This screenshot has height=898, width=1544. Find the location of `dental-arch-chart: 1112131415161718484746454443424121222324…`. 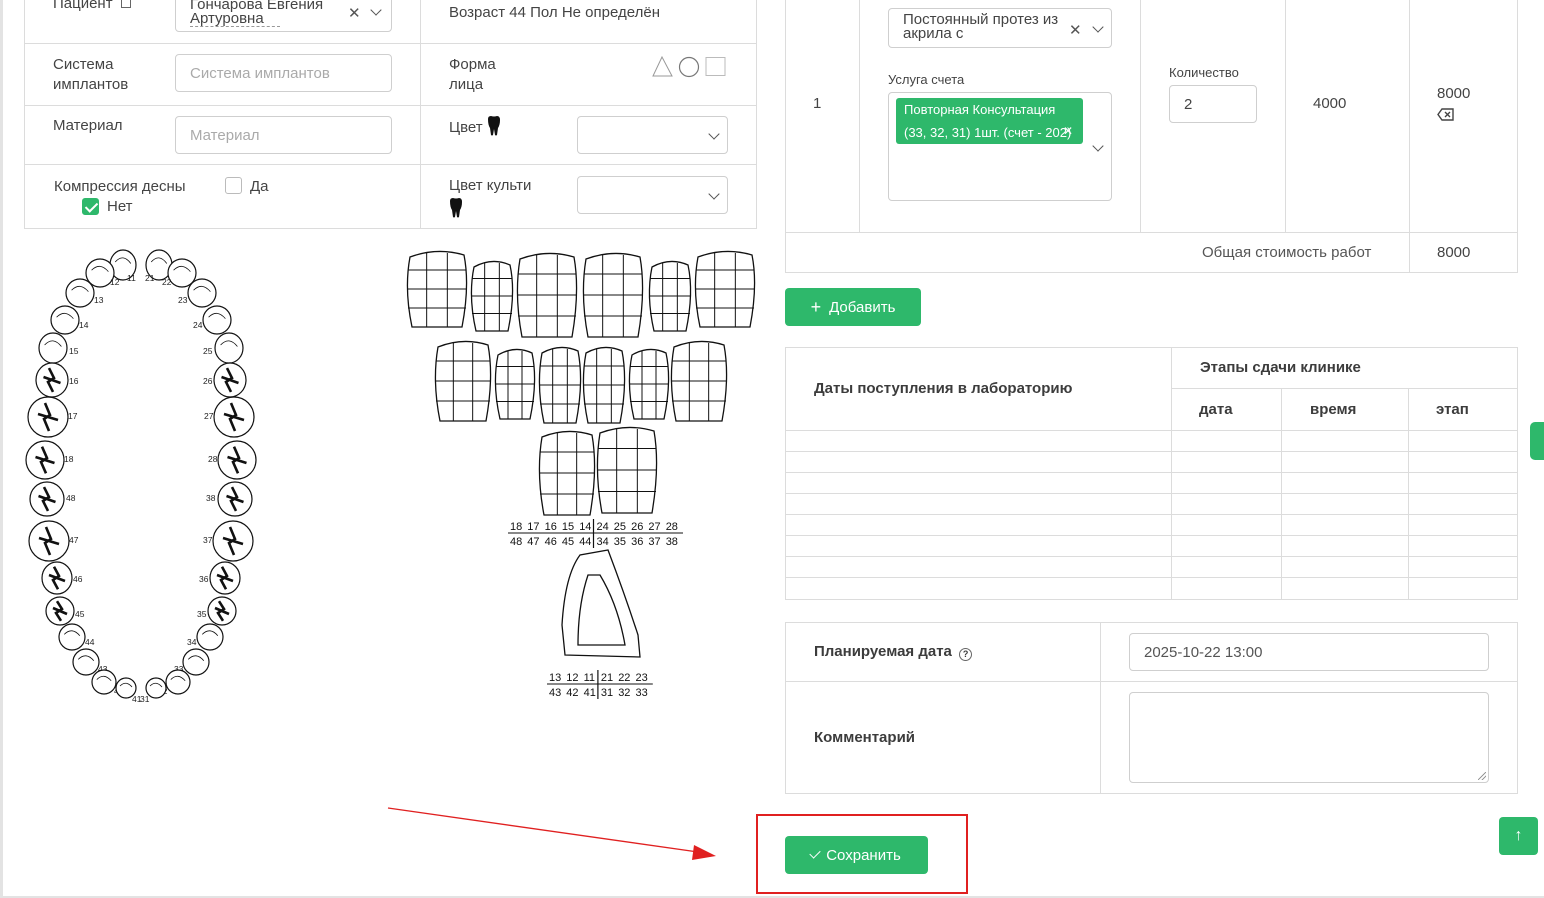

dental-arch-chart: 1112131415161718484746454443424121222324… is located at coordinates (145, 475).